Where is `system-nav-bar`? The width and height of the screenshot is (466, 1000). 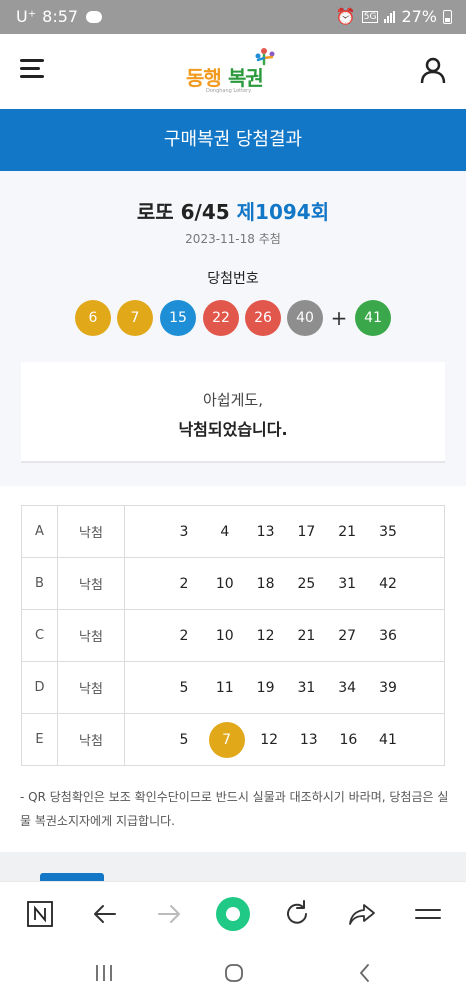
system-nav-bar is located at coordinates (233, 972).